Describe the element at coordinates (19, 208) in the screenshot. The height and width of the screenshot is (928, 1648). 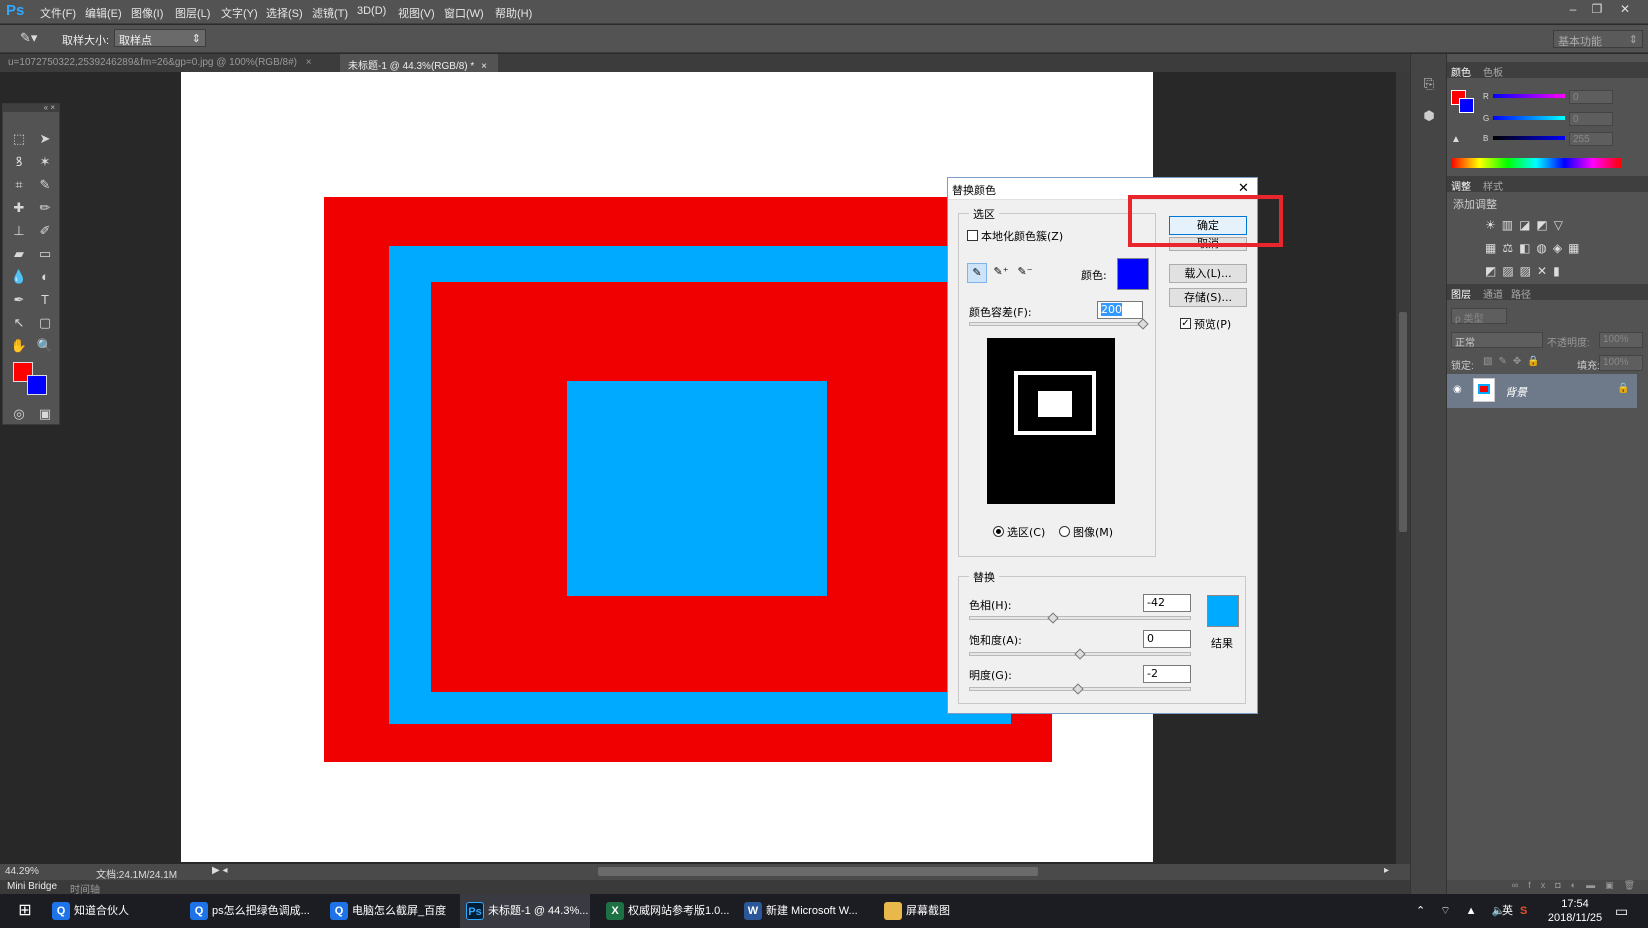
I see `healing-brush-icon: ✚` at that location.